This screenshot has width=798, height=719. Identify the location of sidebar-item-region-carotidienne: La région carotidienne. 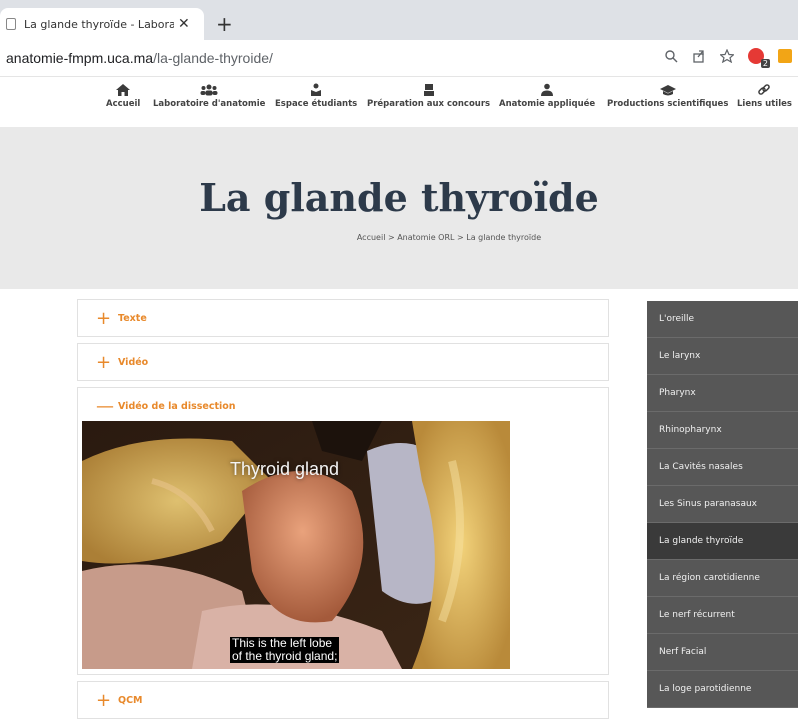
(722, 578).